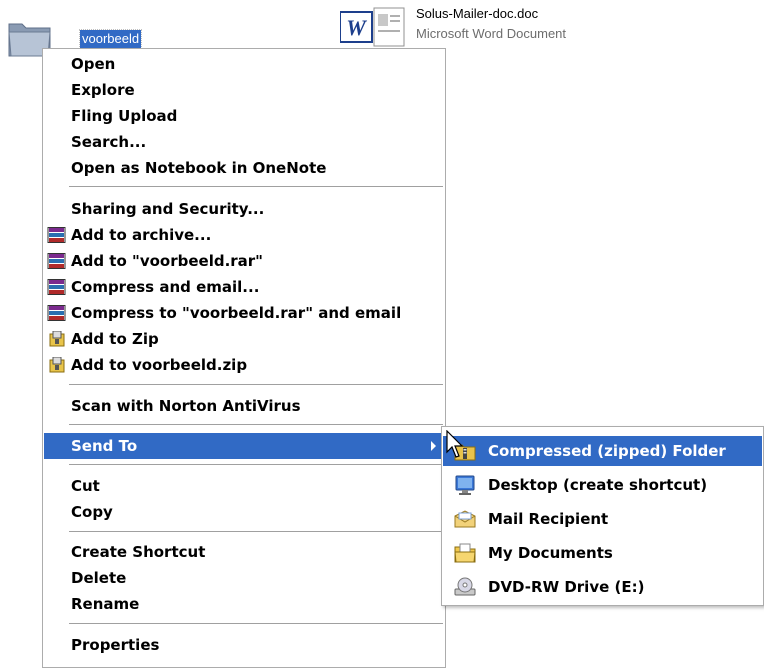 Image resolution: width=764 pixels, height=668 pixels. I want to click on menu-item-label: Compress to "voorbeeld.rar" and email, so click(236, 313).